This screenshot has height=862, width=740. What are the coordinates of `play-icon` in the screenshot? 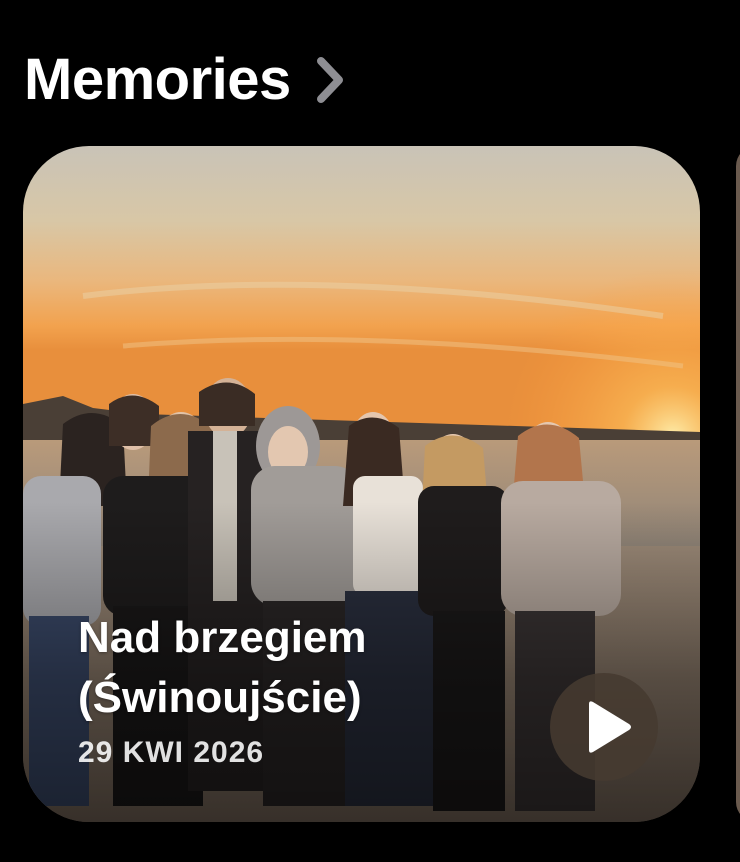 It's located at (610, 727).